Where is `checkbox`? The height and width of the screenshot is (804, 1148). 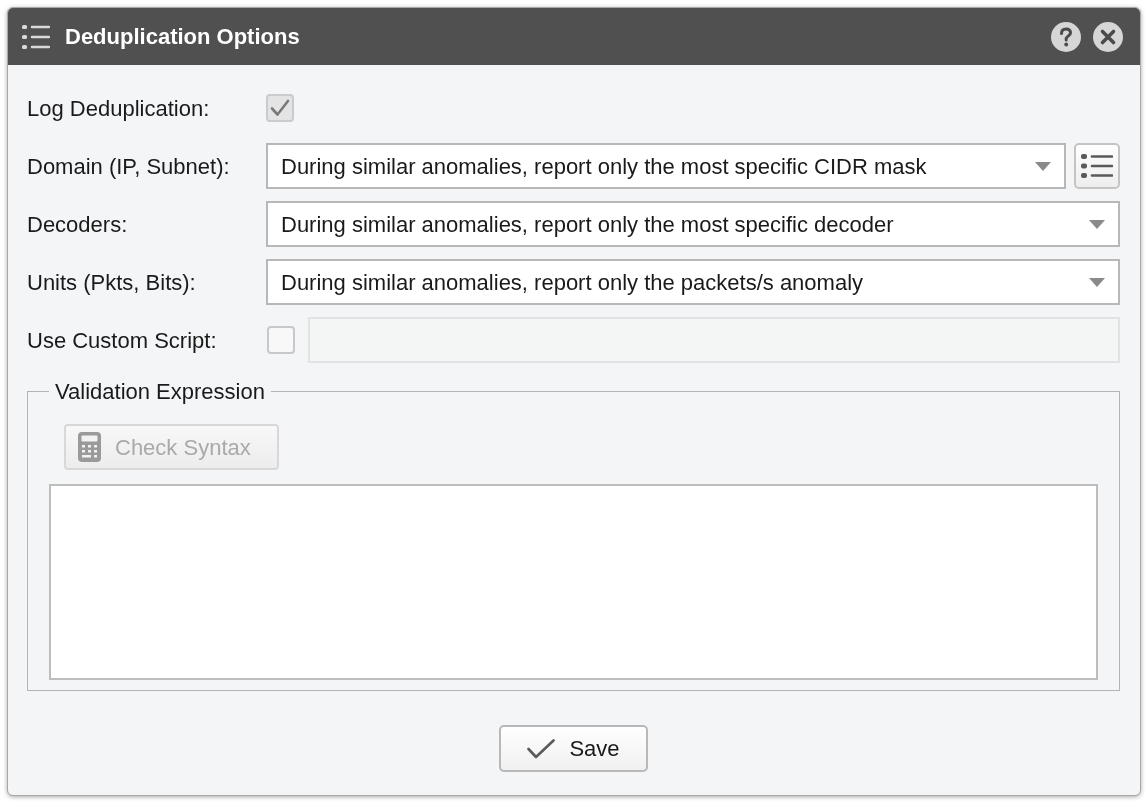
checkbox is located at coordinates (281, 340).